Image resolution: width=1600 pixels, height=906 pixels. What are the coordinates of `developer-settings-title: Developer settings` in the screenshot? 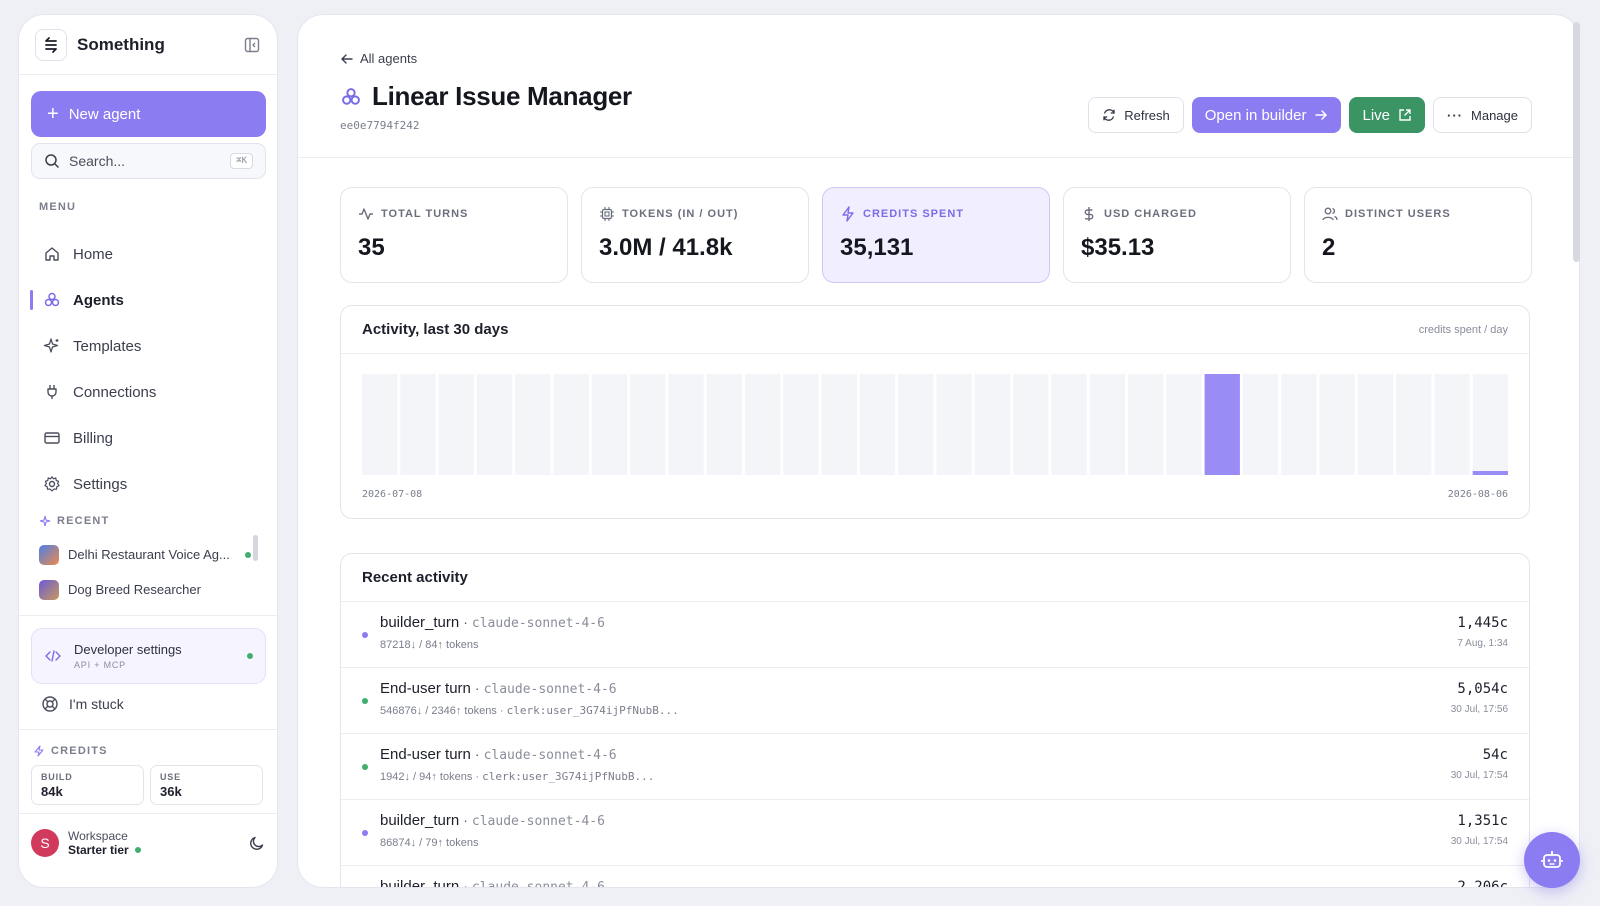 It's located at (128, 649).